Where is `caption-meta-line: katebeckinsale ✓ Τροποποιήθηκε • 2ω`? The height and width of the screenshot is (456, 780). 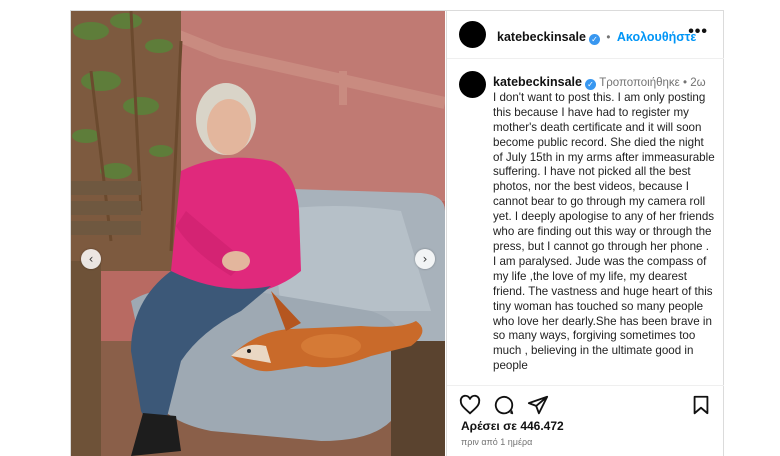
caption-meta-line: katebeckinsale ✓ Τροποποιήθηκε • 2ω is located at coordinates (604, 83).